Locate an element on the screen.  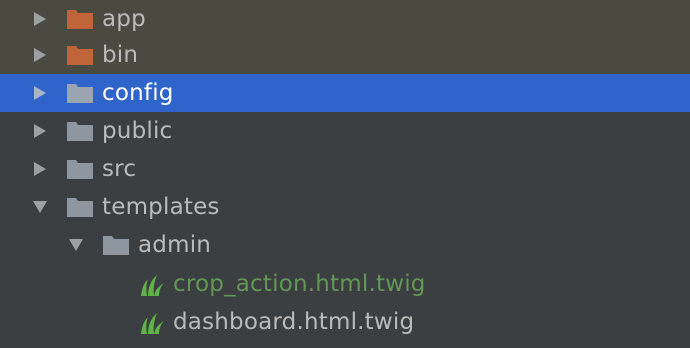
tree-item-crop-action-twig: crop_action.html.twig is located at coordinates (345, 284).